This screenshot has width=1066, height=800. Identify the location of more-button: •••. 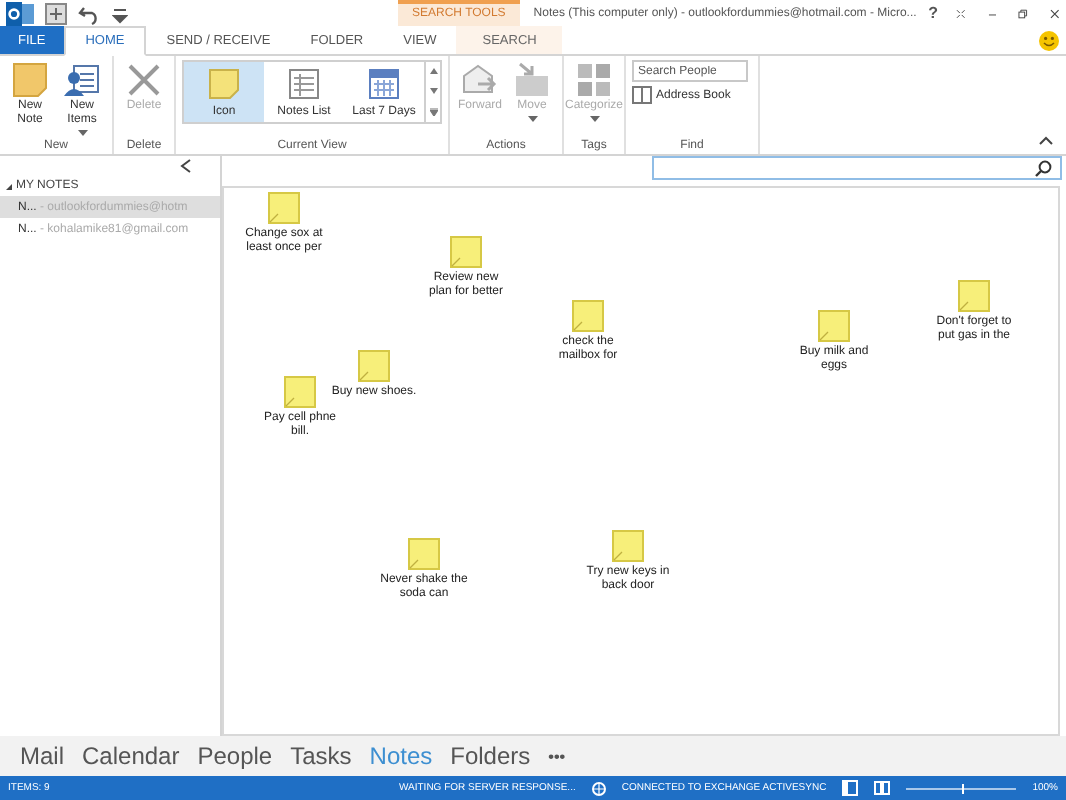
(557, 756).